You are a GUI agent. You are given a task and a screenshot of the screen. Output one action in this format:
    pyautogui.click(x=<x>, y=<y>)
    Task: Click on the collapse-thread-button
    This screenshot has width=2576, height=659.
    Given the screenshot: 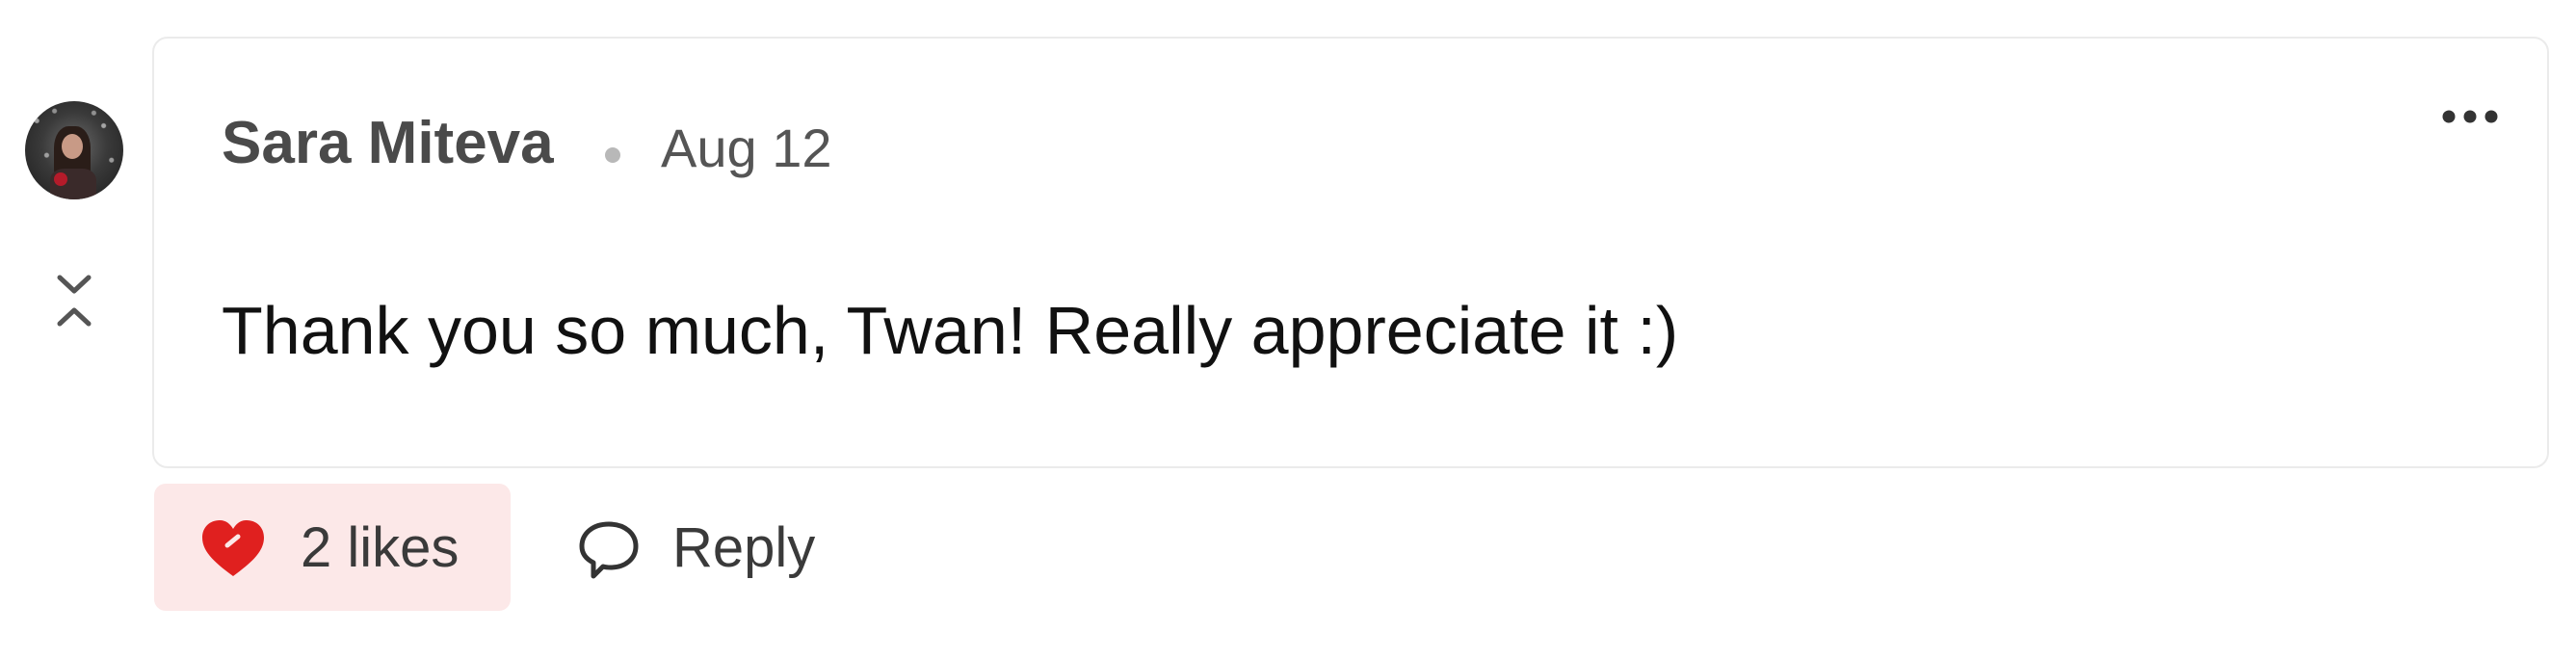 What is the action you would take?
    pyautogui.click(x=74, y=301)
    